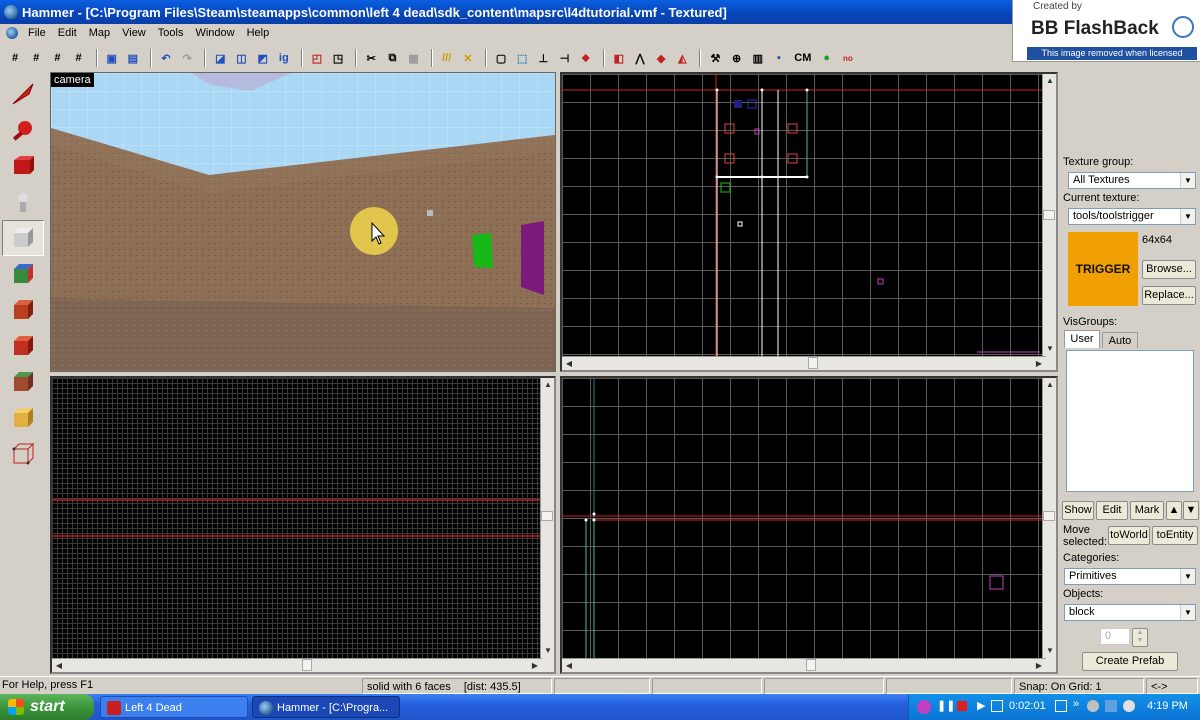 This screenshot has width=1200, height=720. What do you see at coordinates (501, 58) in the screenshot?
I see `selection-box-icon: ▢` at bounding box center [501, 58].